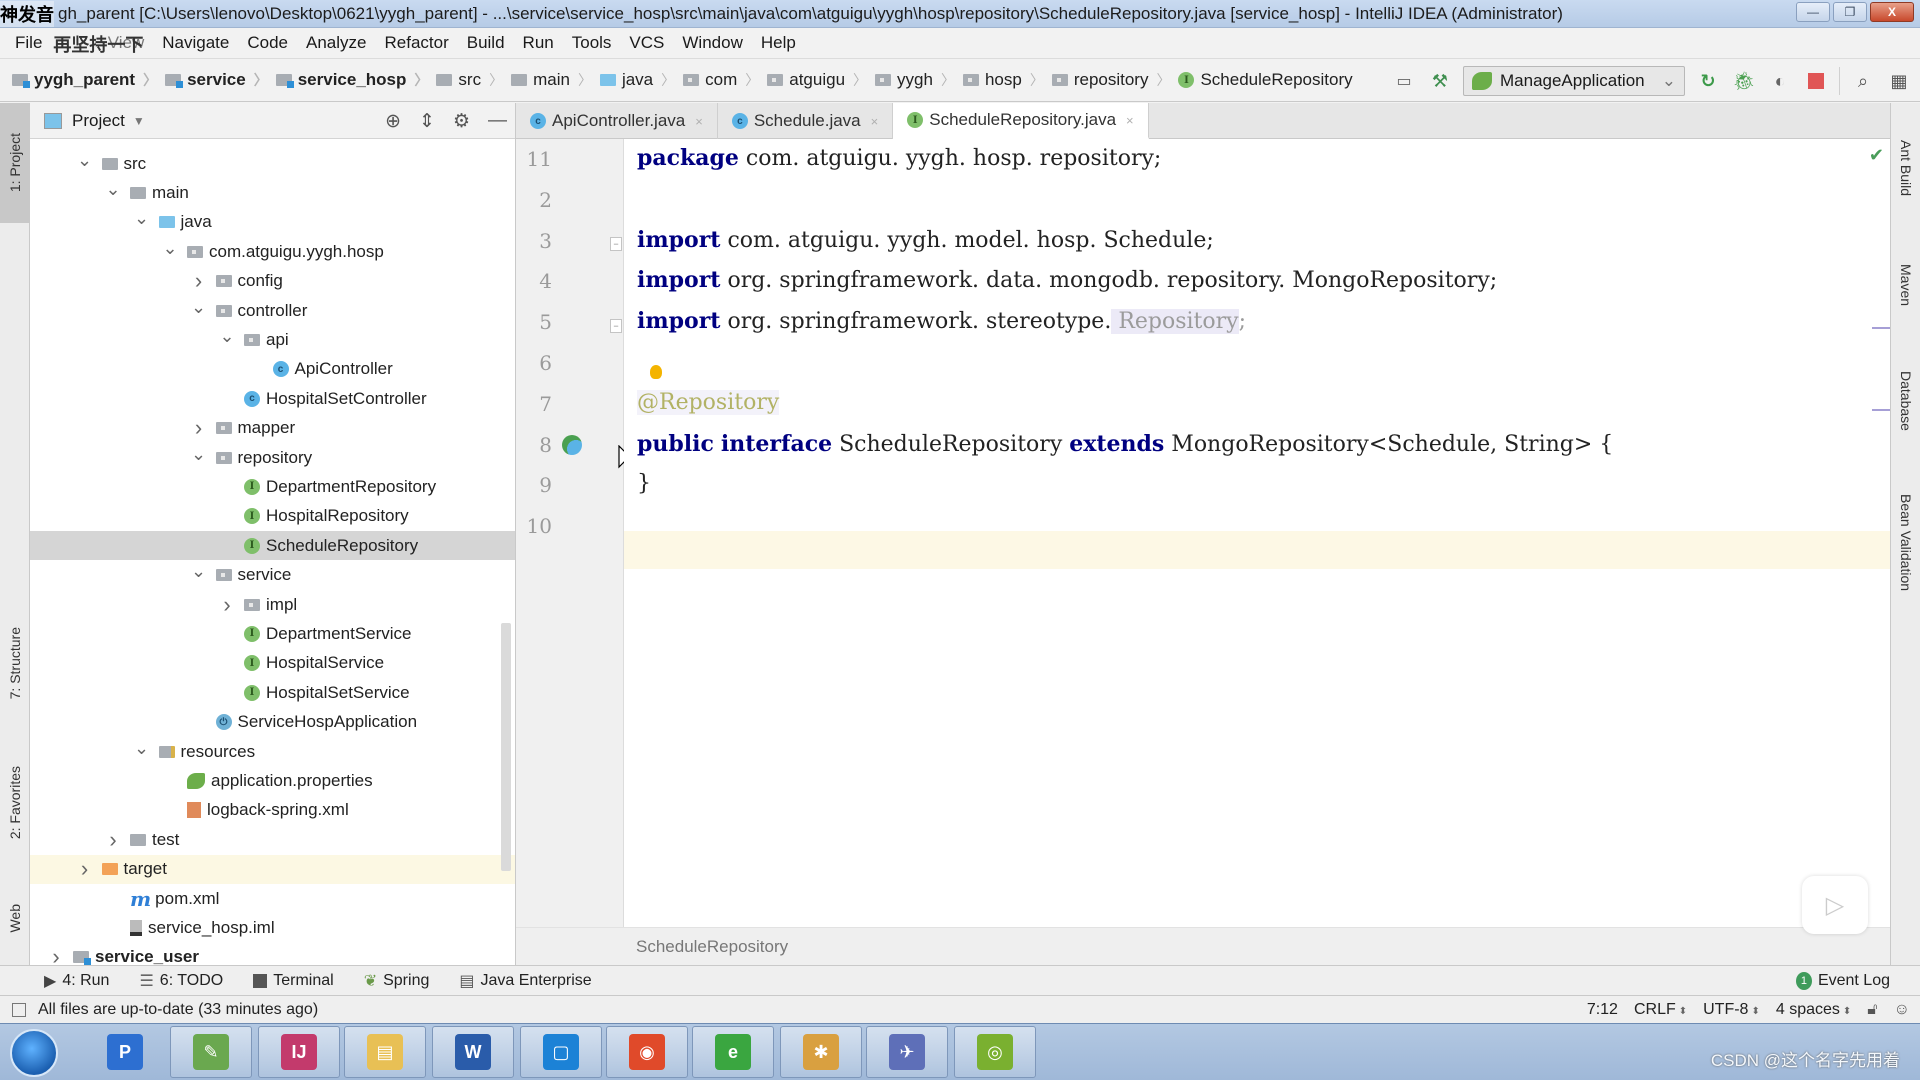 The width and height of the screenshot is (1920, 1080). I want to click on tree-item: ›IDepartmentService, so click(272, 633).